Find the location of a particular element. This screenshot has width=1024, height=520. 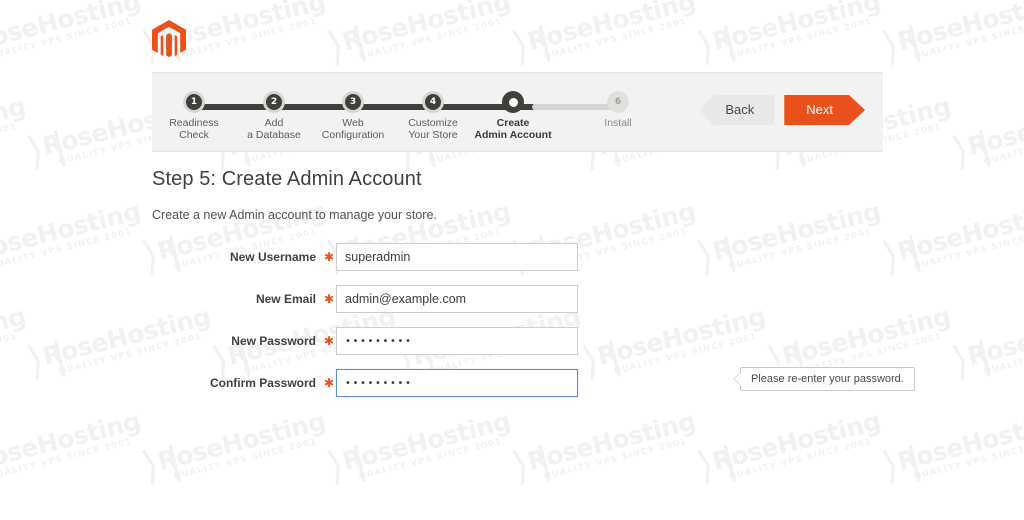

new-password-label: New Password is located at coordinates (273, 341).